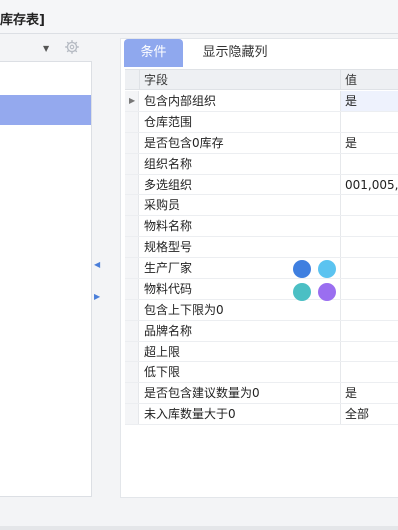 The height and width of the screenshot is (530, 398). Describe the element at coordinates (168, 163) in the screenshot. I see `field-name: 组织名称` at that location.